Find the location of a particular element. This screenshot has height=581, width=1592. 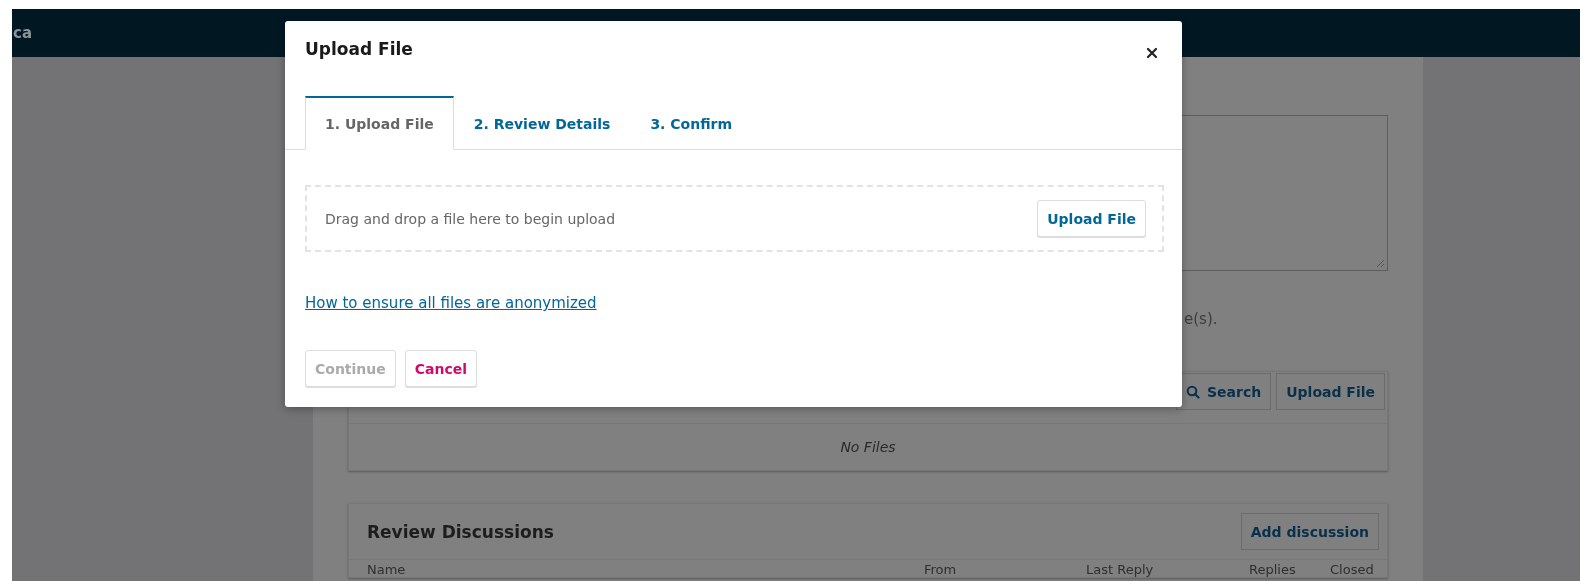

help-link: How to ensure all files are anonymized is located at coordinates (451, 303).